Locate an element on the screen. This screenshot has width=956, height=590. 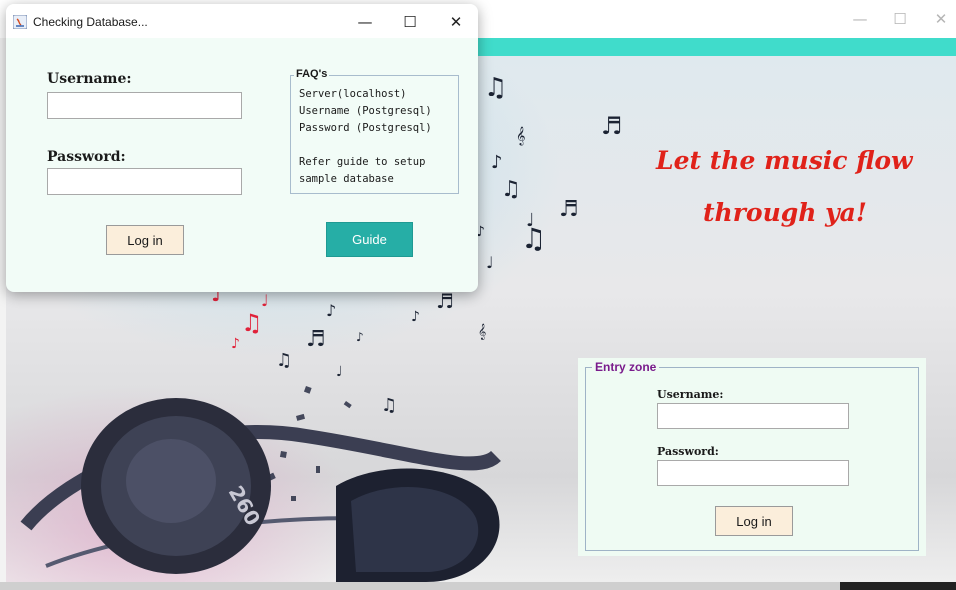
faq-line: Username (Postgresql) is located at coordinates (365, 111).